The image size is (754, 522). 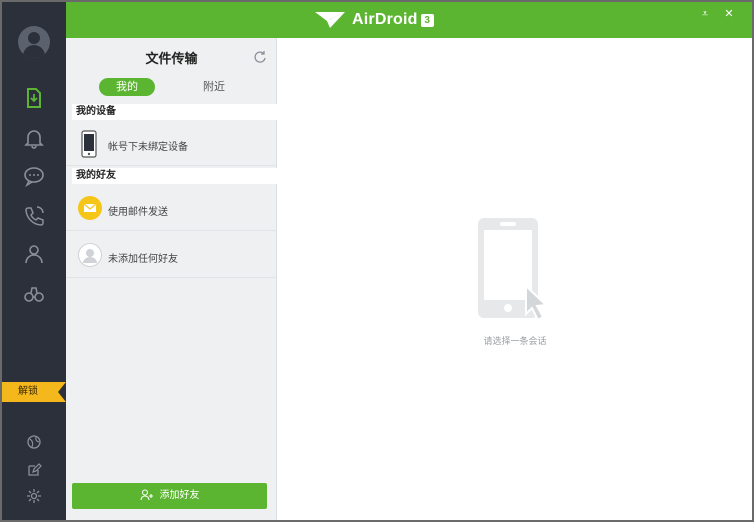 I want to click on user-avatar-icon, so click(x=34, y=42).